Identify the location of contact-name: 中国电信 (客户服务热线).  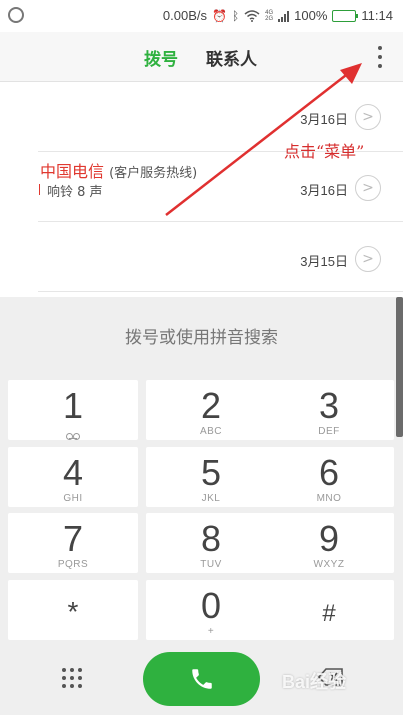
(119, 171).